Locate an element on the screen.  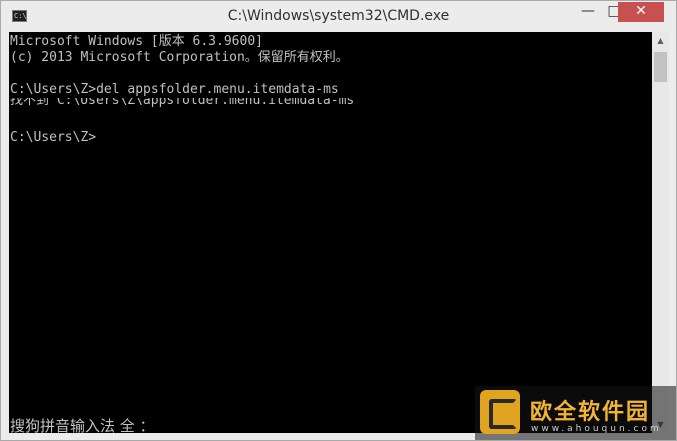
site-watermark: 欧全软件园 www.ahouqun.com is located at coordinates (575, 413).